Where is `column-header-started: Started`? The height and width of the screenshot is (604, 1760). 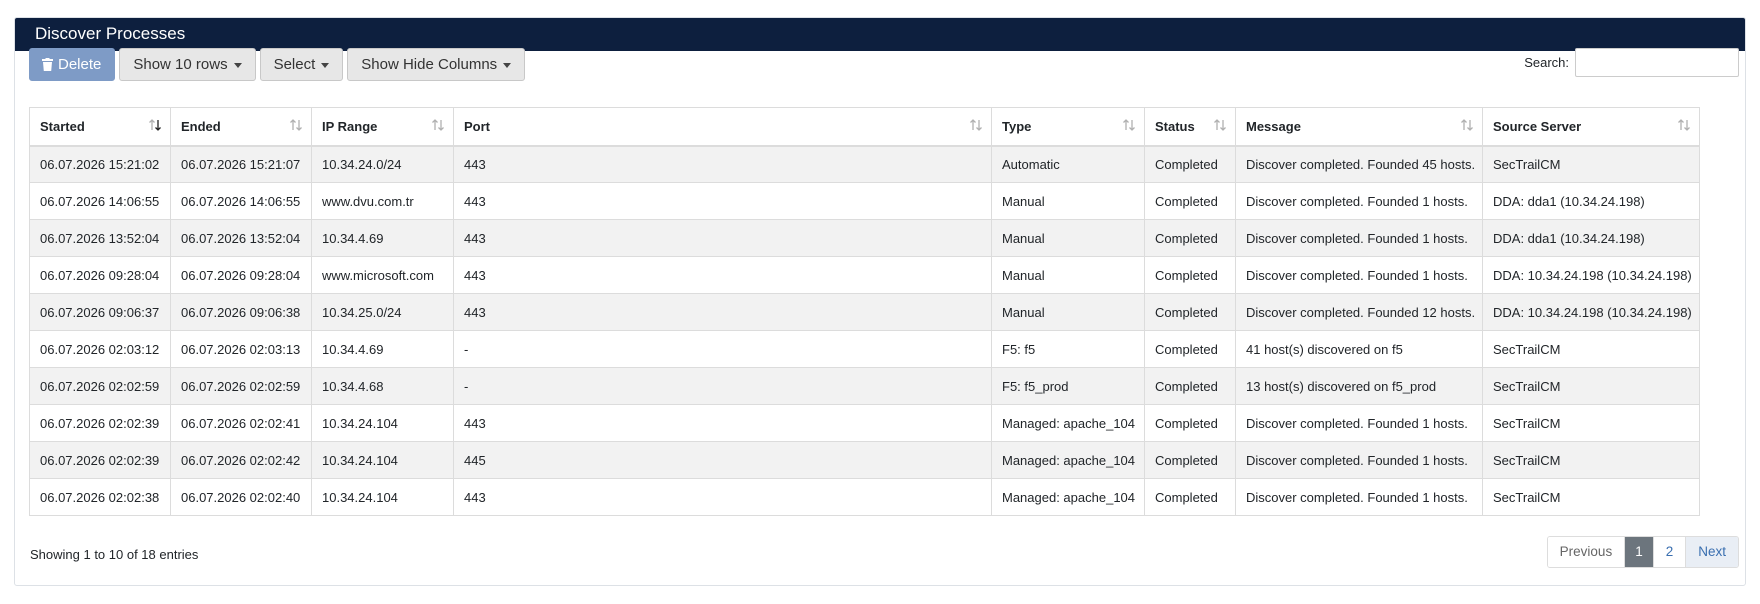
column-header-started: Started is located at coordinates (100, 127).